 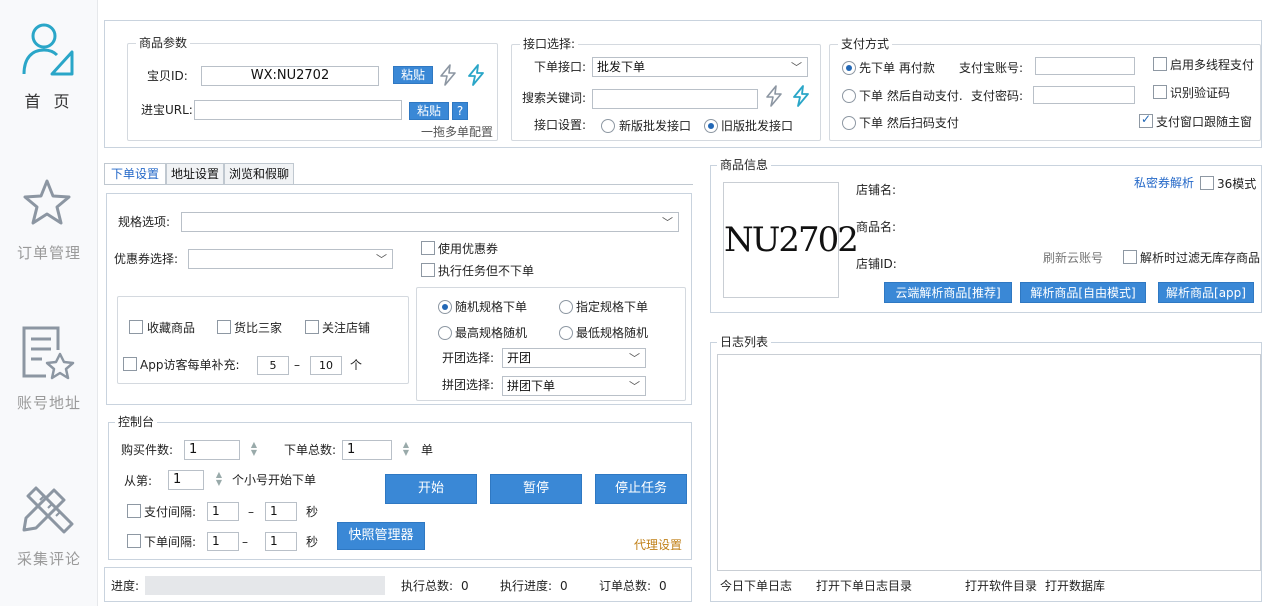 What do you see at coordinates (49, 101) in the screenshot?
I see `sidebar-item-label: 首 页` at bounding box center [49, 101].